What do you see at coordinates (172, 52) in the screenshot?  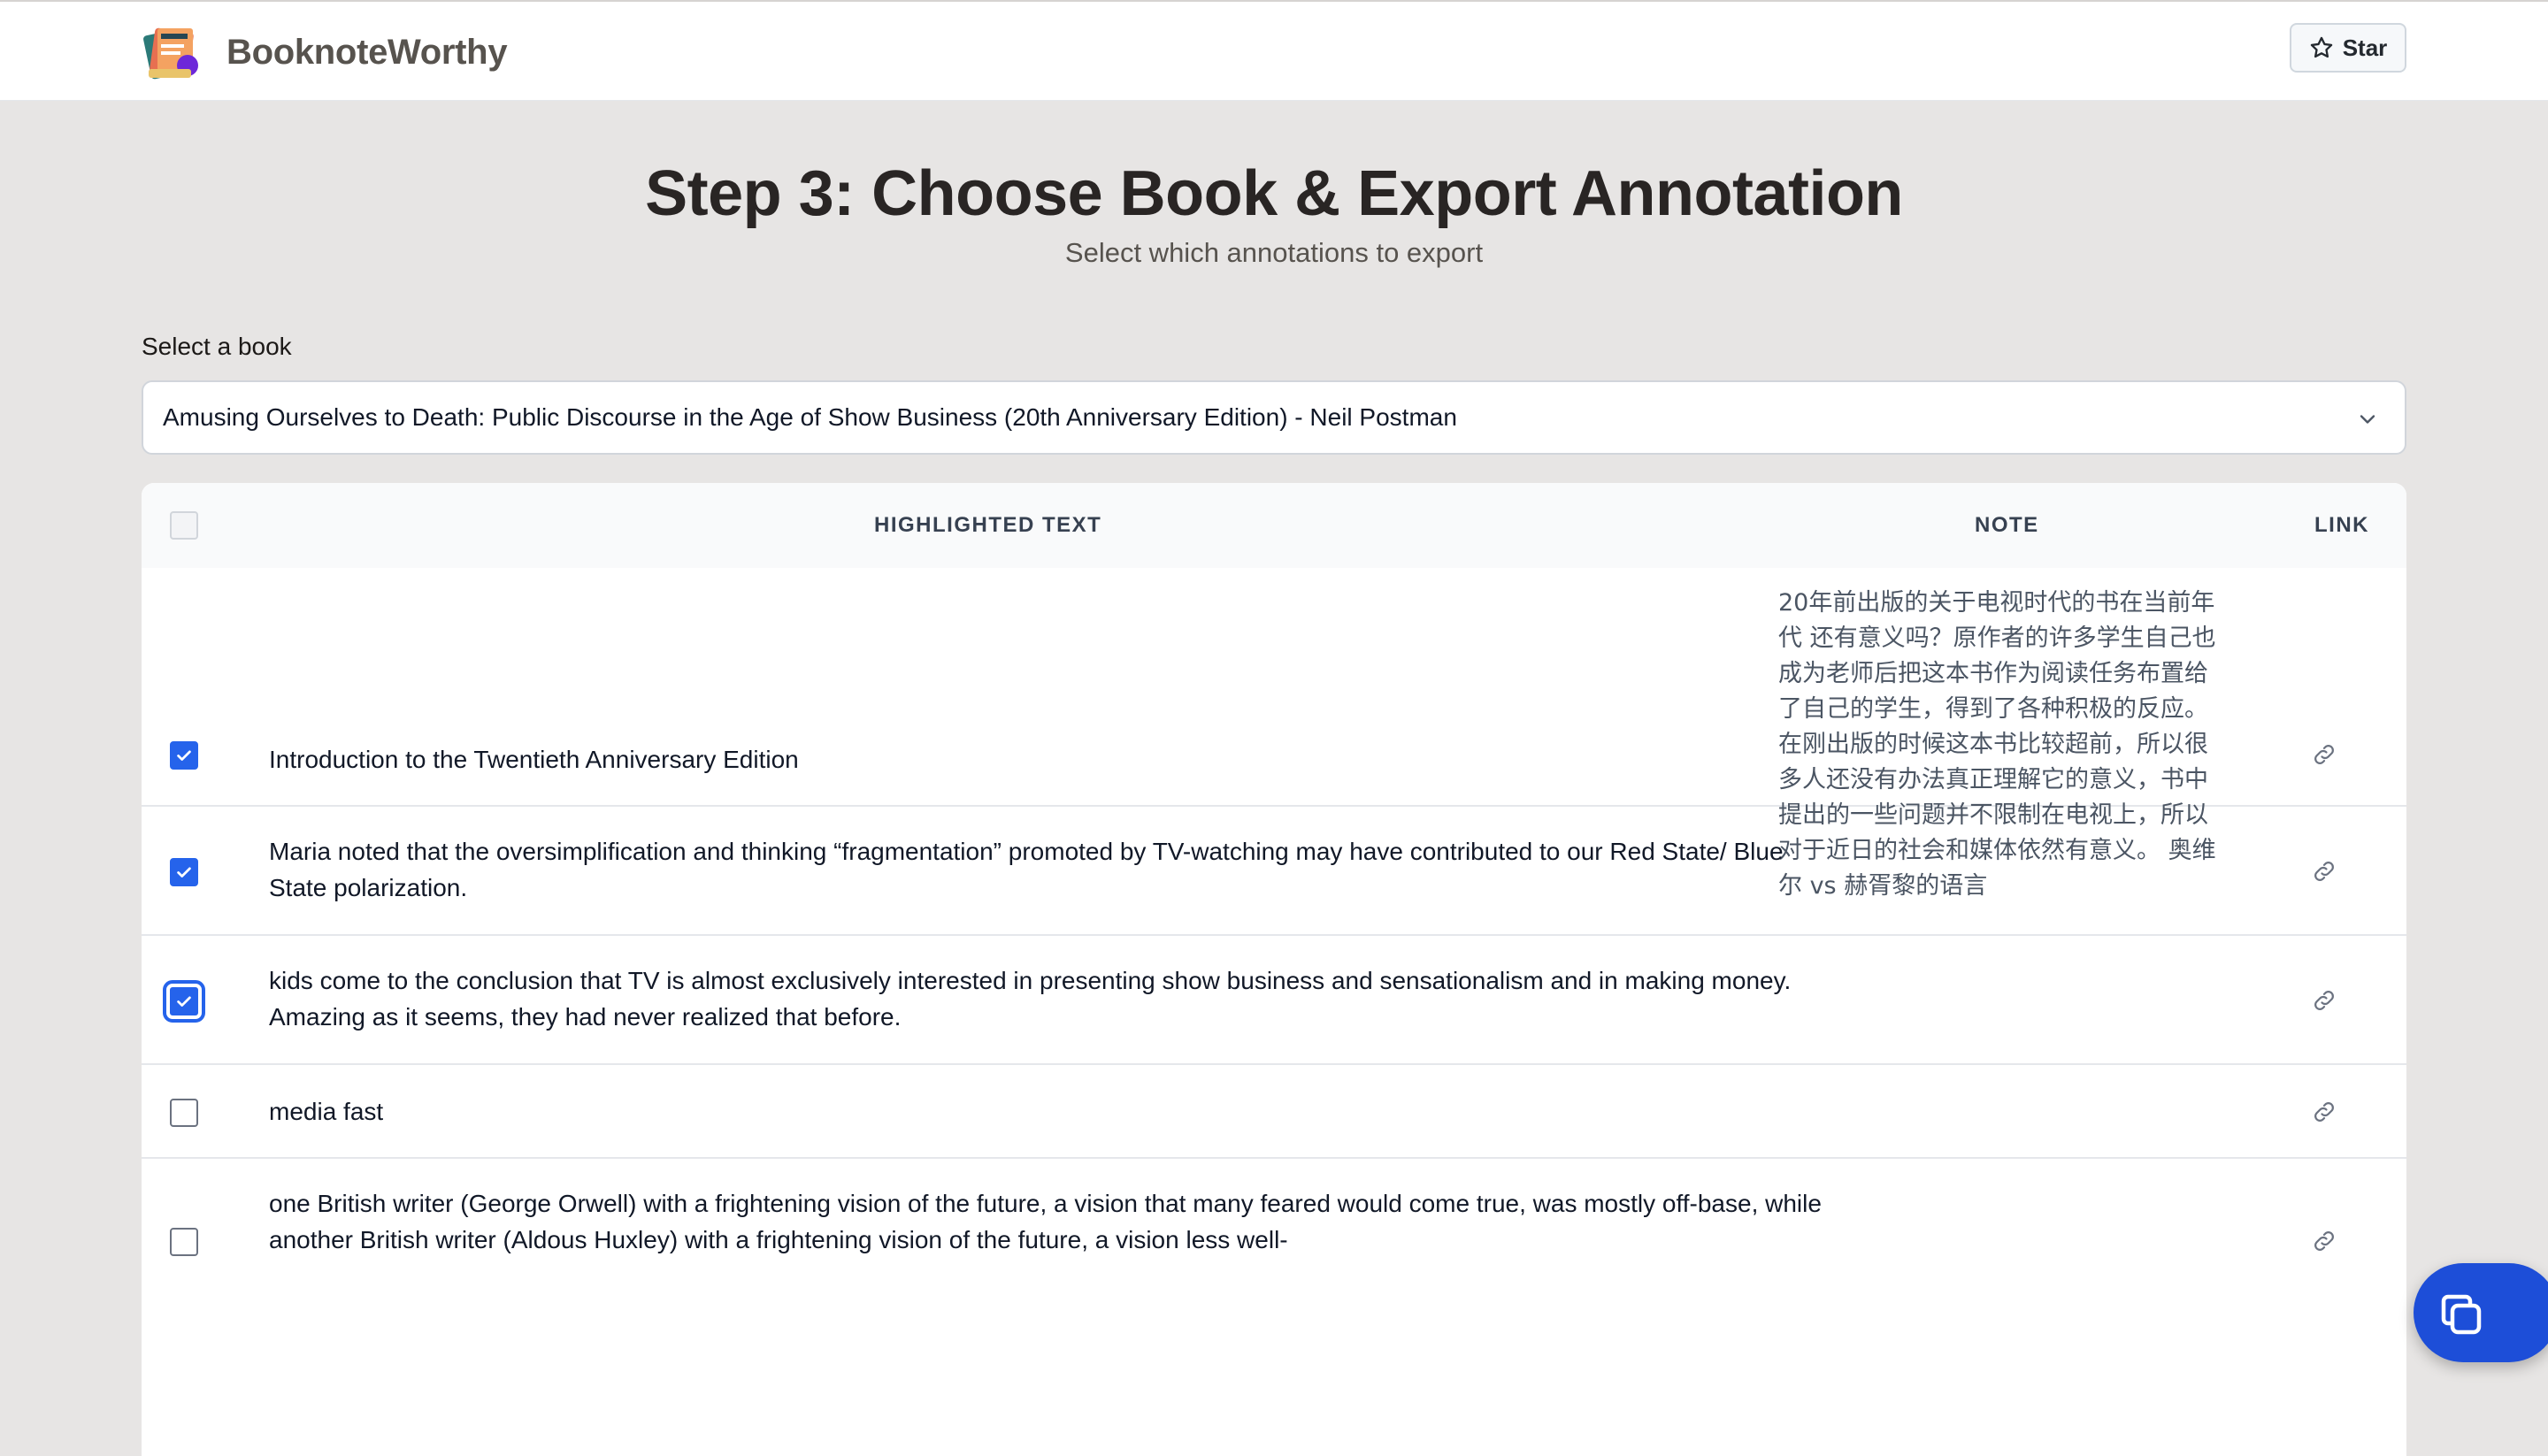 I see `logo-icon` at bounding box center [172, 52].